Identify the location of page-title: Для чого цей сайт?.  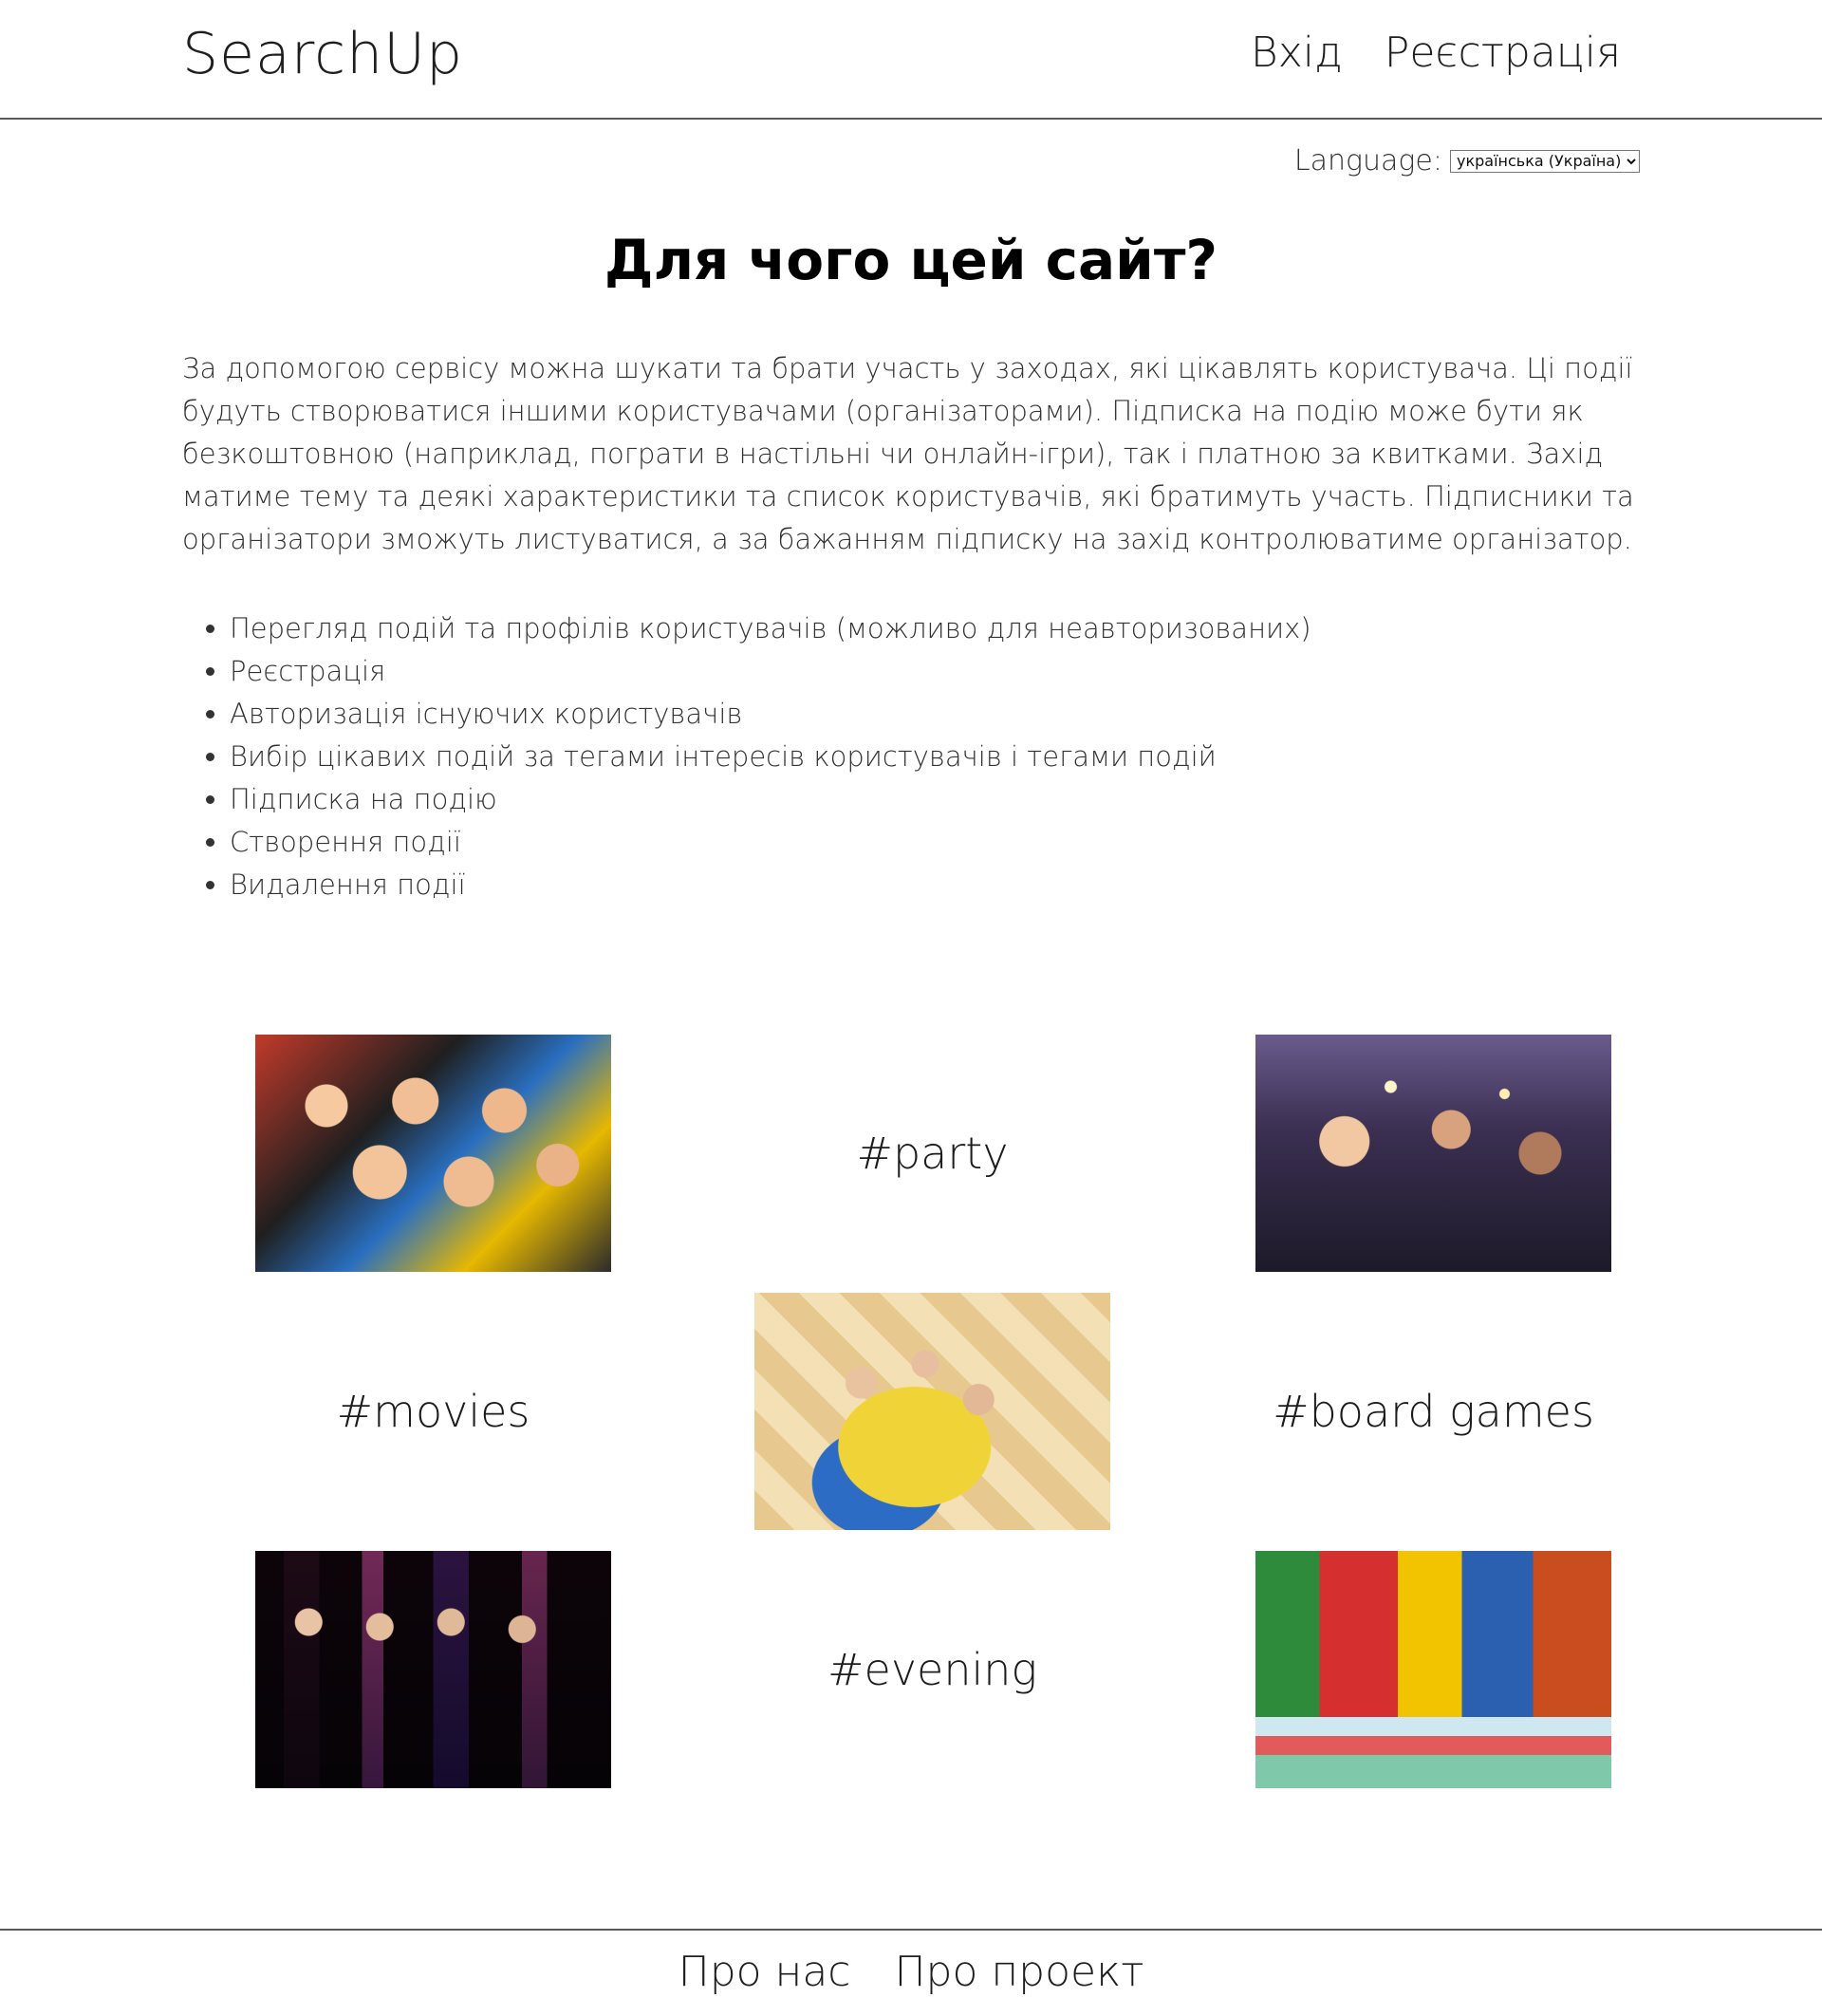
(911, 260).